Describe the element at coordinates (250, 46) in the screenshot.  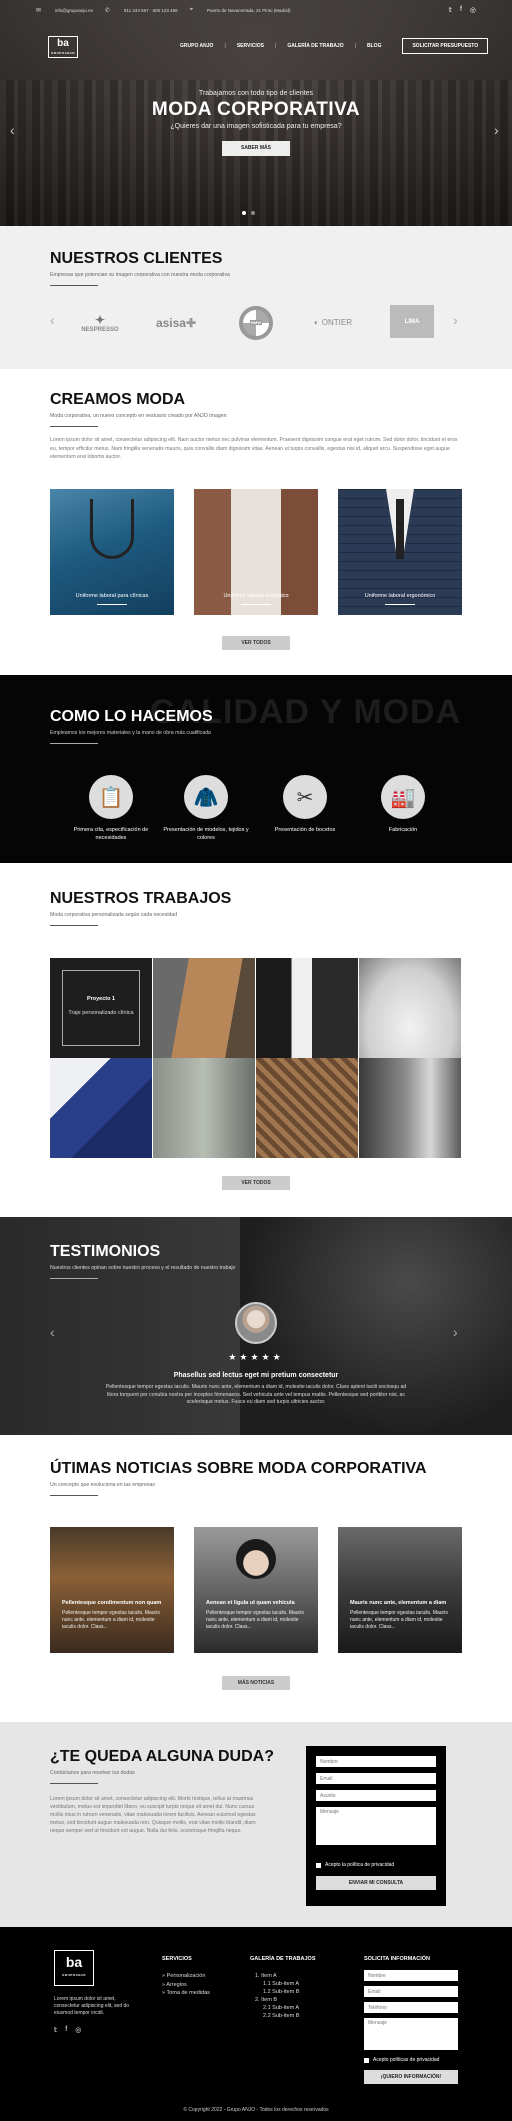
I see `nav-item-servicios: SERVICIOS` at that location.